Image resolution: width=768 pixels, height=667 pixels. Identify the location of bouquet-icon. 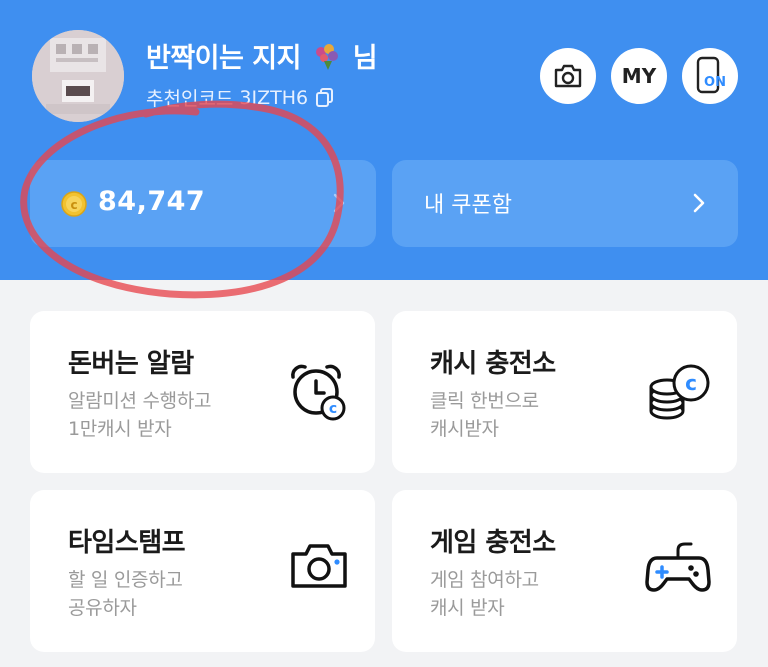
(326, 57).